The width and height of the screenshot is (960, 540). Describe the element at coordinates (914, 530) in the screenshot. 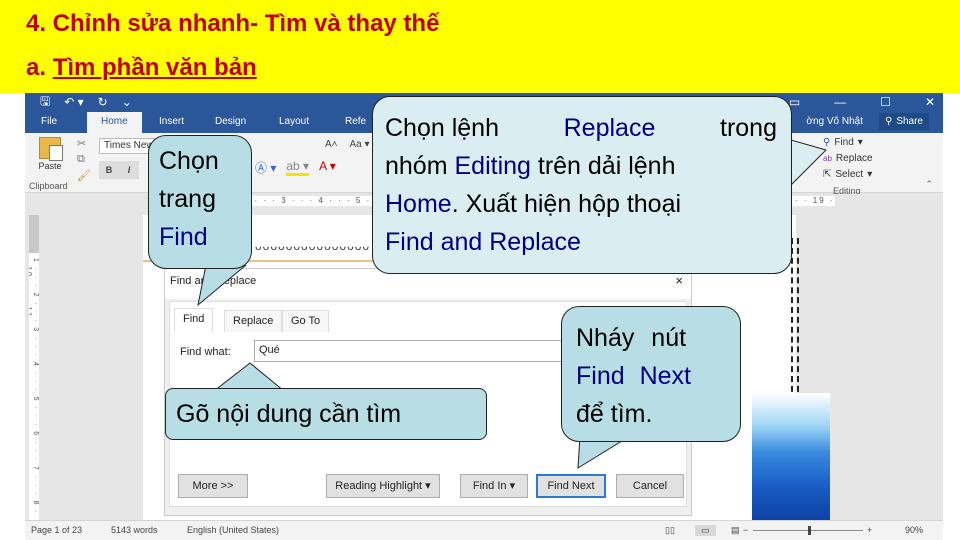

I see `zoom-level: 90%` at that location.